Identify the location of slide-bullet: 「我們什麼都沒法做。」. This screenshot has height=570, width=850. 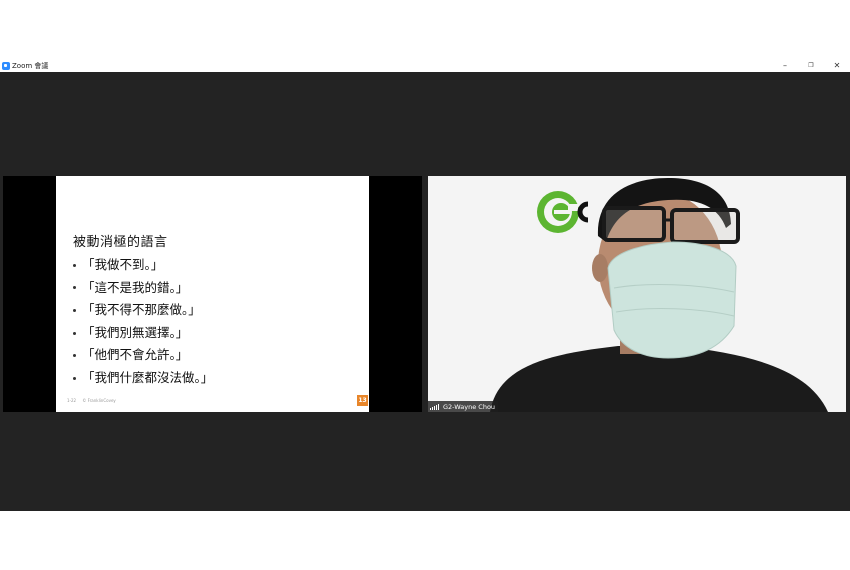
(143, 378).